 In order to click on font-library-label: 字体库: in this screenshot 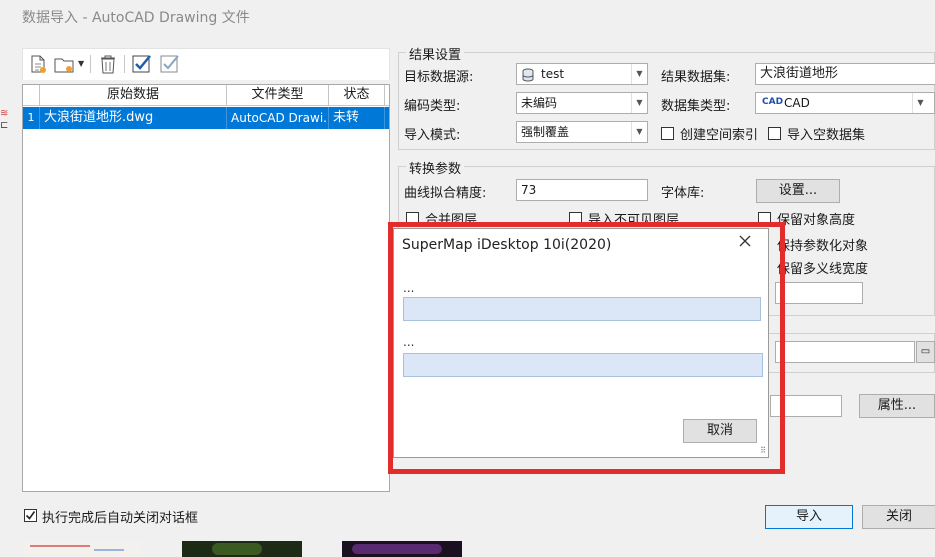, I will do `click(683, 193)`.